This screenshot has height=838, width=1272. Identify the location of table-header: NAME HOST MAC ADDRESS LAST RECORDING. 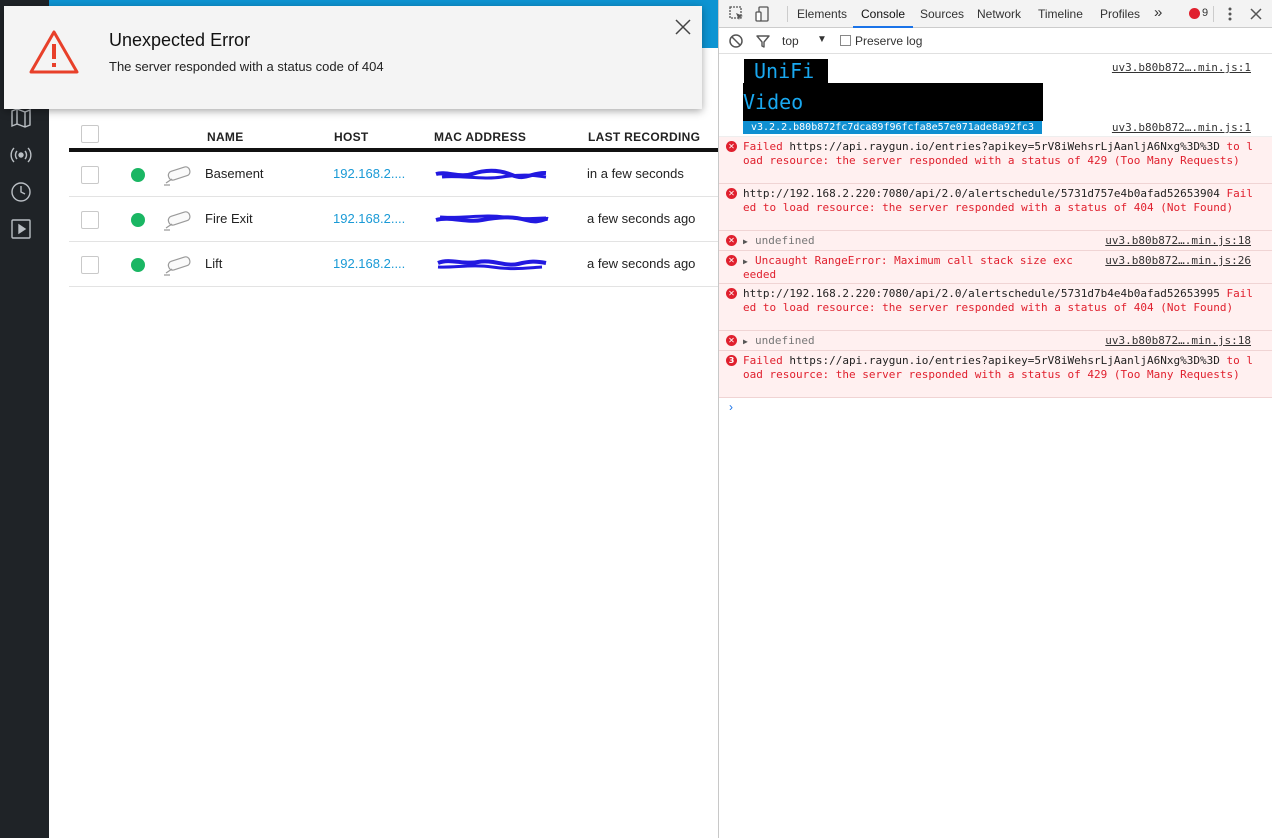
(393, 136).